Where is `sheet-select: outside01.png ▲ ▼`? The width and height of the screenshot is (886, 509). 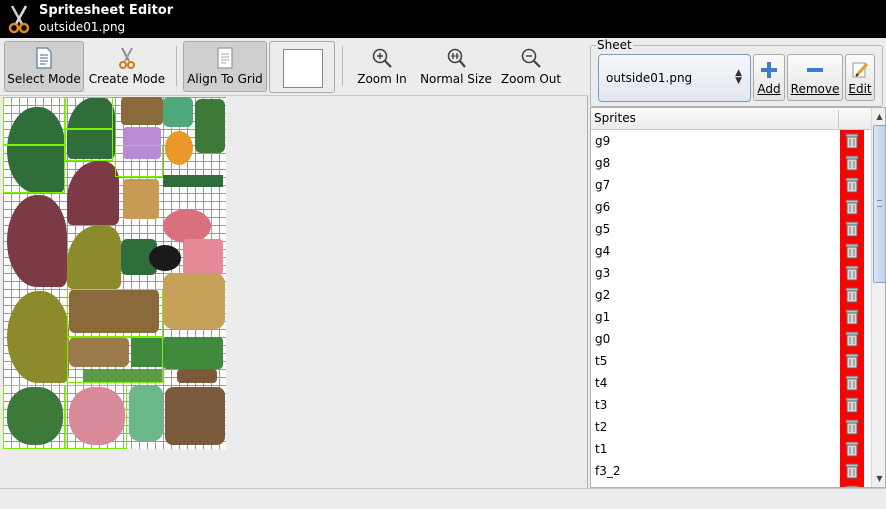 sheet-select: outside01.png ▲ ▼ is located at coordinates (674, 78).